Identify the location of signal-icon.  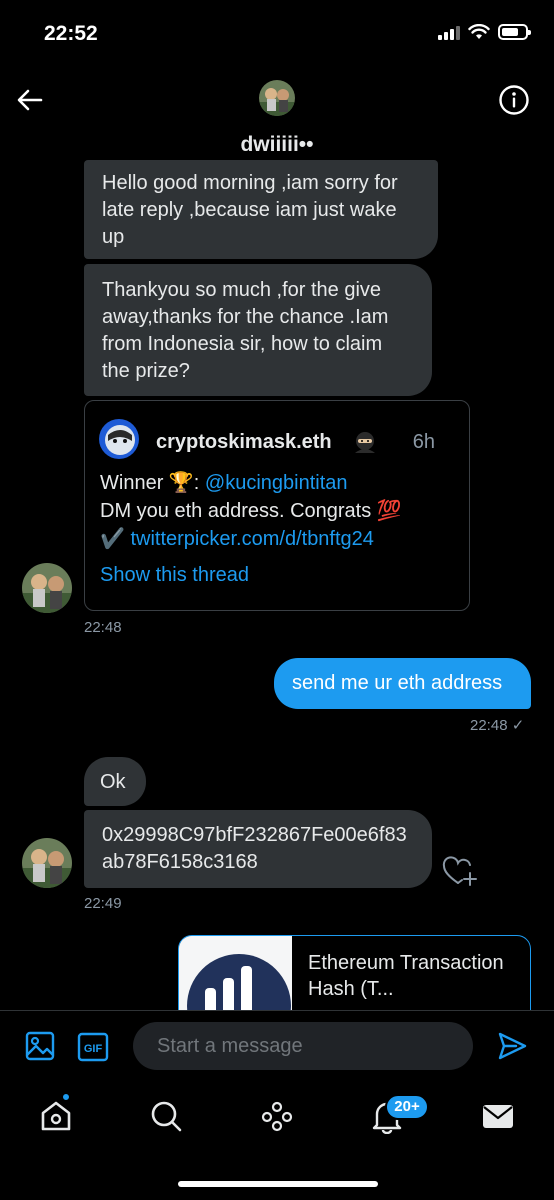
(449, 32).